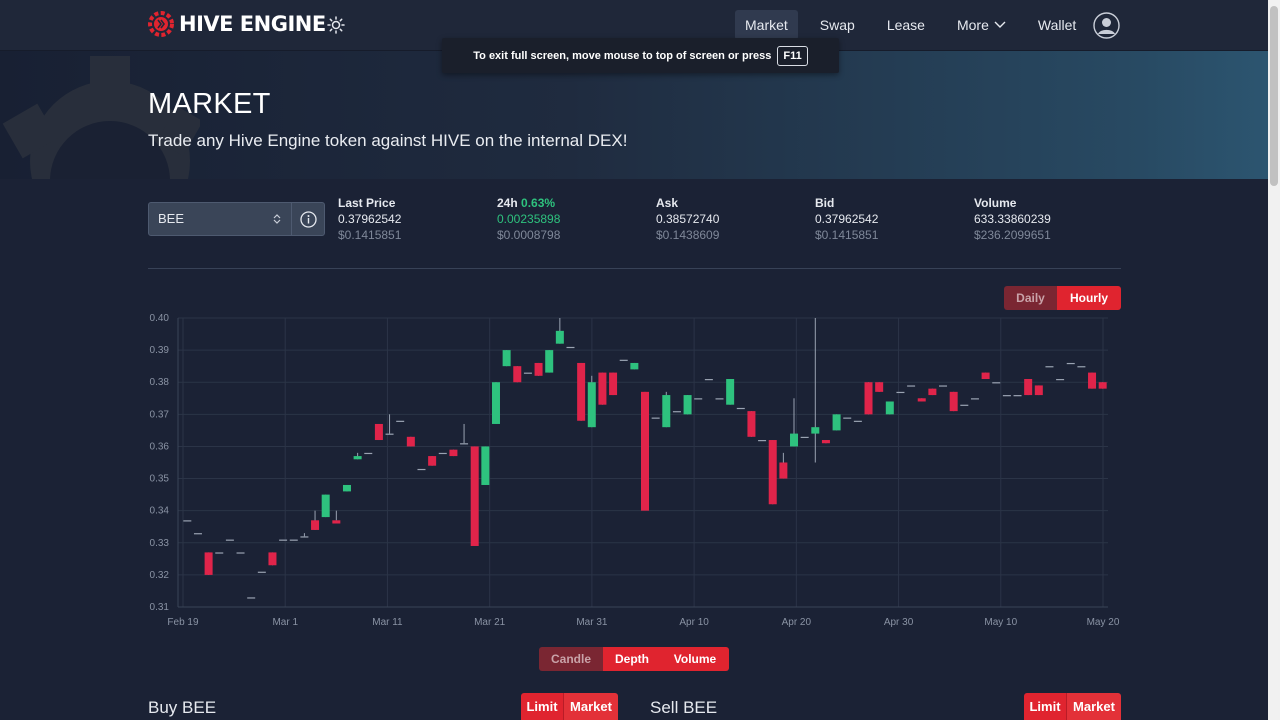 The image size is (1280, 720). I want to click on buy-order-type-toggle: Limit Market, so click(569, 706).